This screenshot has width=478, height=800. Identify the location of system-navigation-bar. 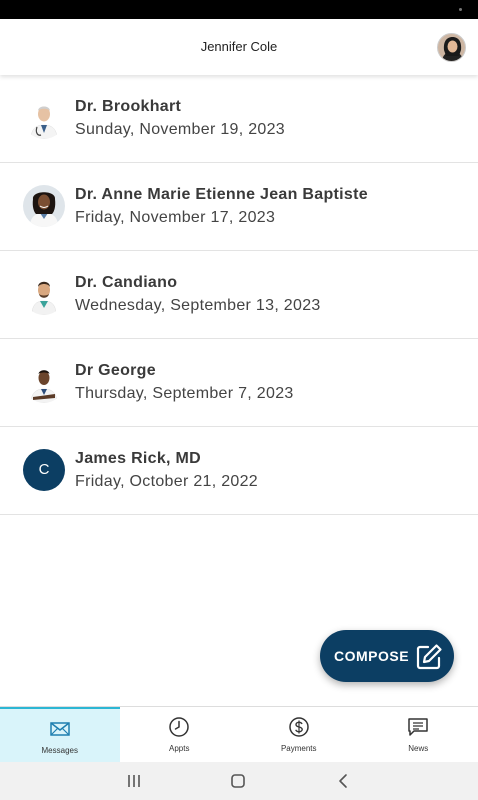
(239, 781).